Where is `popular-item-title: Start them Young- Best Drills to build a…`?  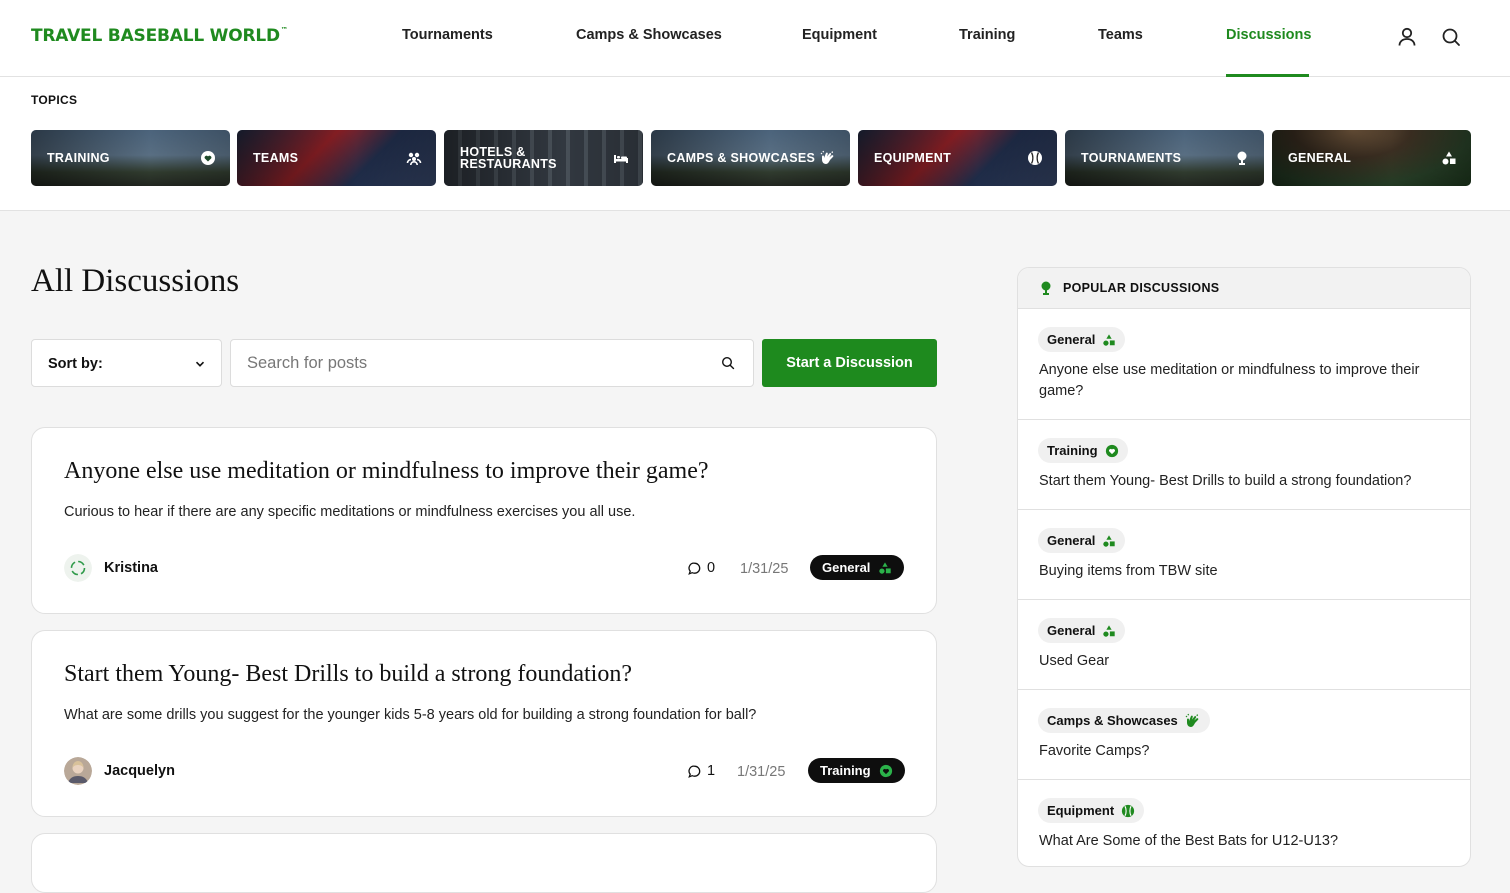 popular-item-title: Start them Young- Best Drills to build a… is located at coordinates (1225, 481).